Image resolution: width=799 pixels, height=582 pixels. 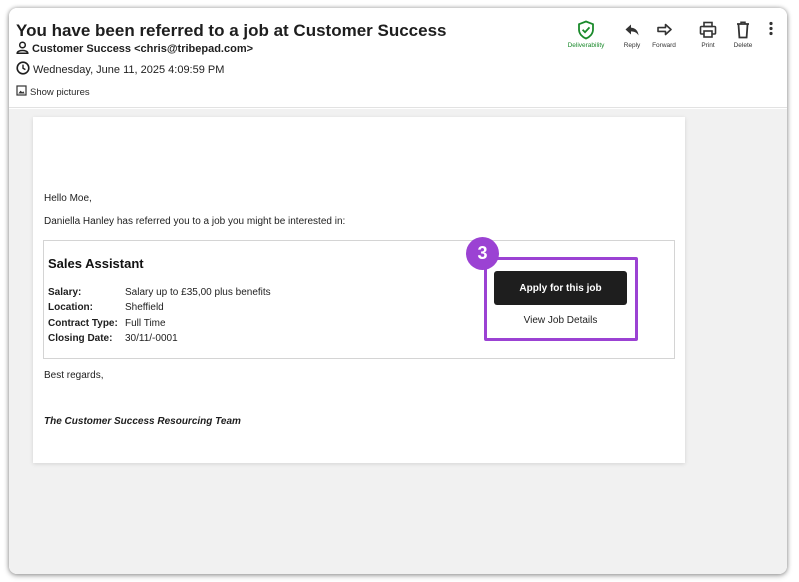 I want to click on deliverability-button: Deliverability, so click(x=586, y=34).